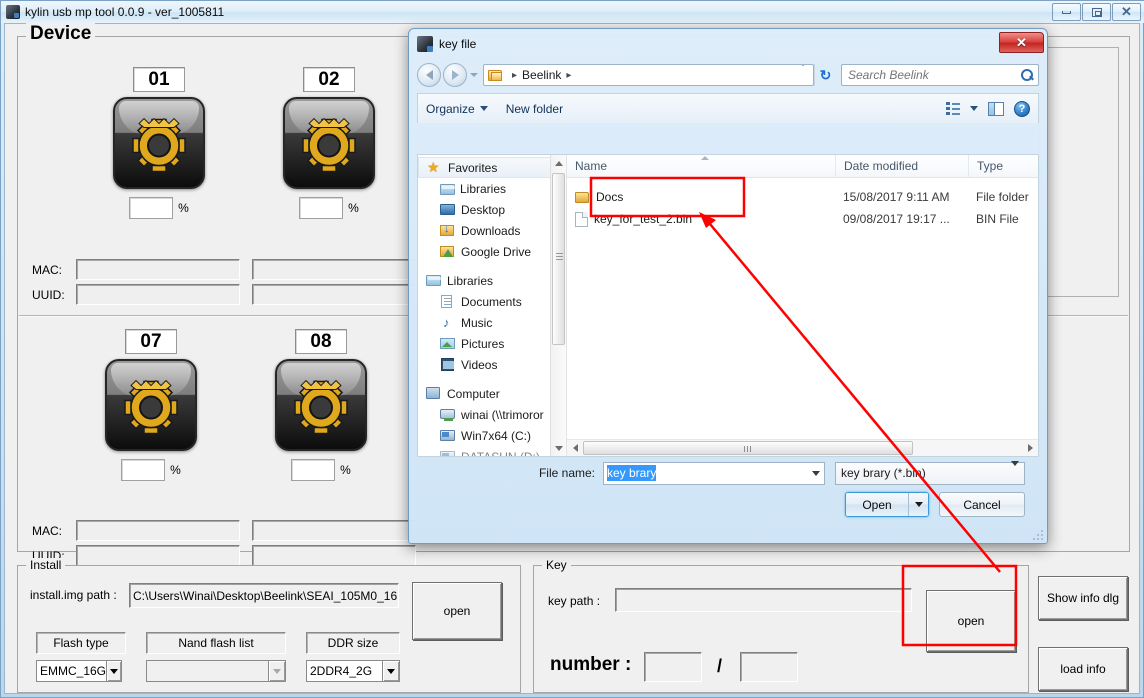 Image resolution: width=1144 pixels, height=698 pixels. I want to click on address-dropdown-icon, so click(803, 74).